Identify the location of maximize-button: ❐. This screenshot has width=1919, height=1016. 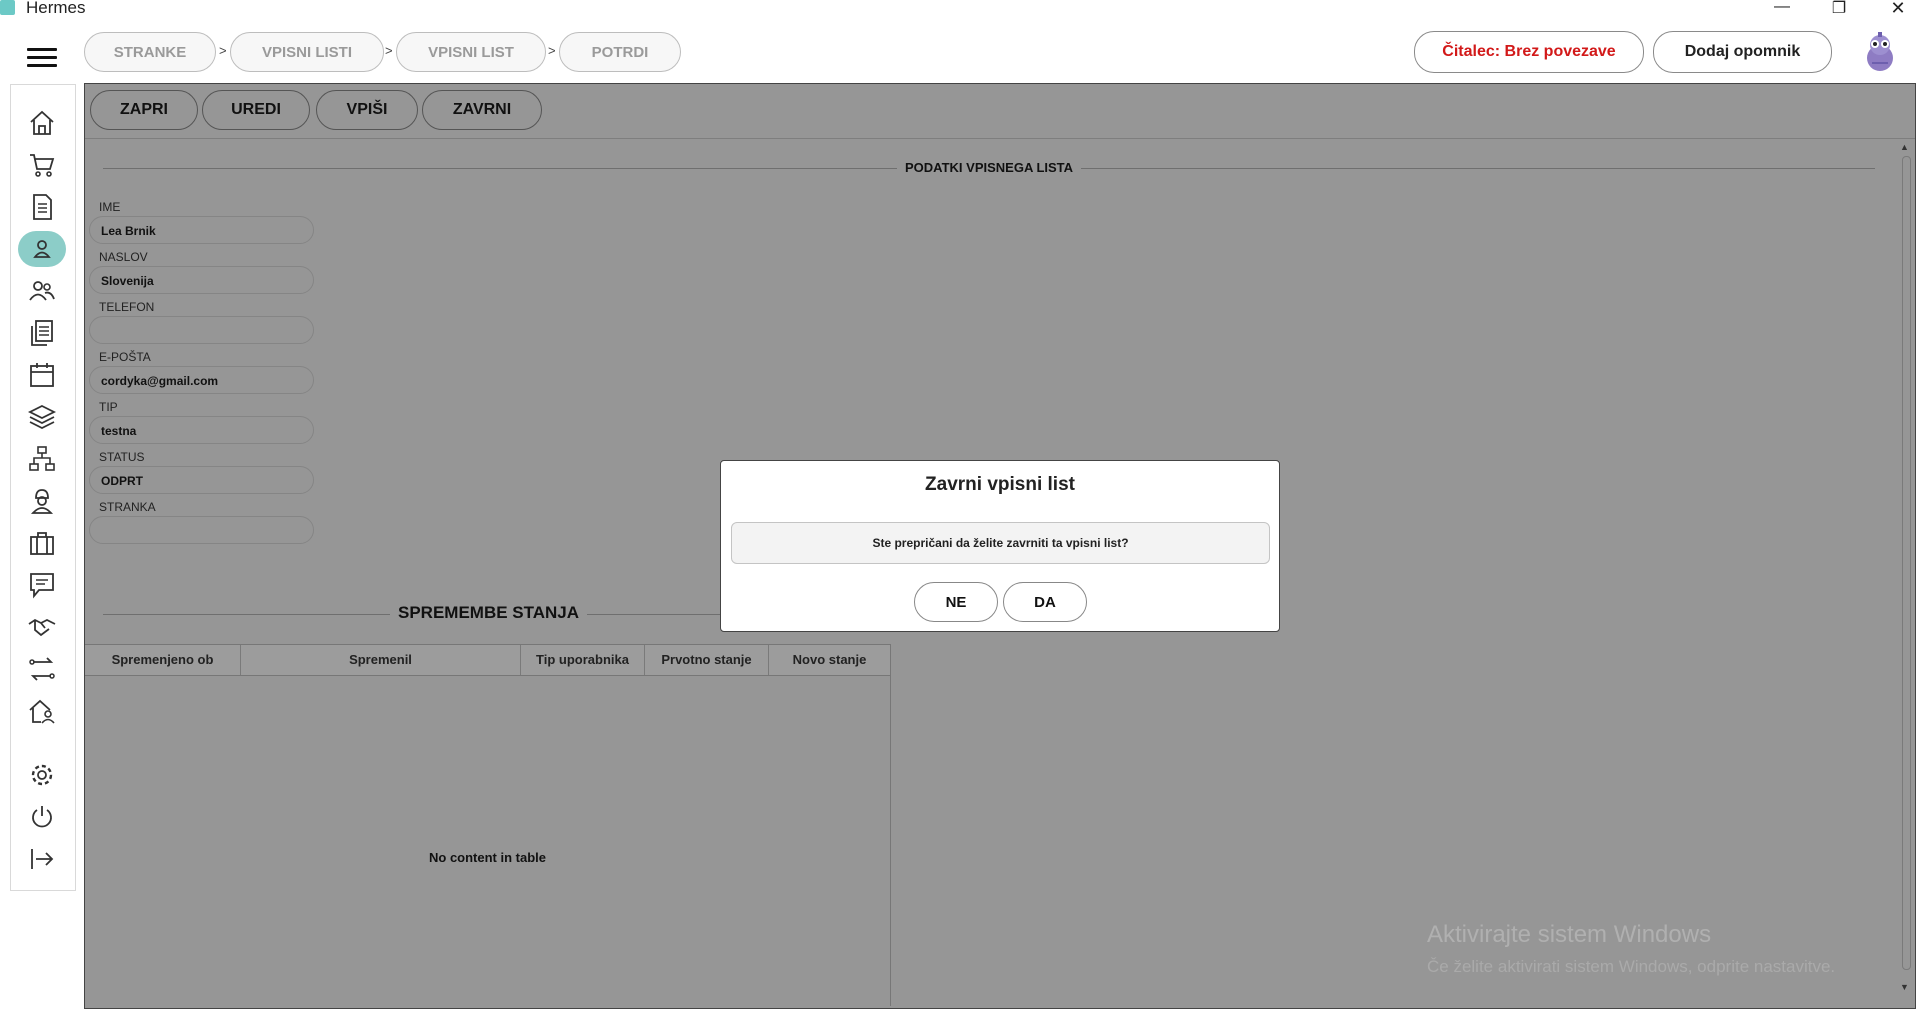
(1839, 8).